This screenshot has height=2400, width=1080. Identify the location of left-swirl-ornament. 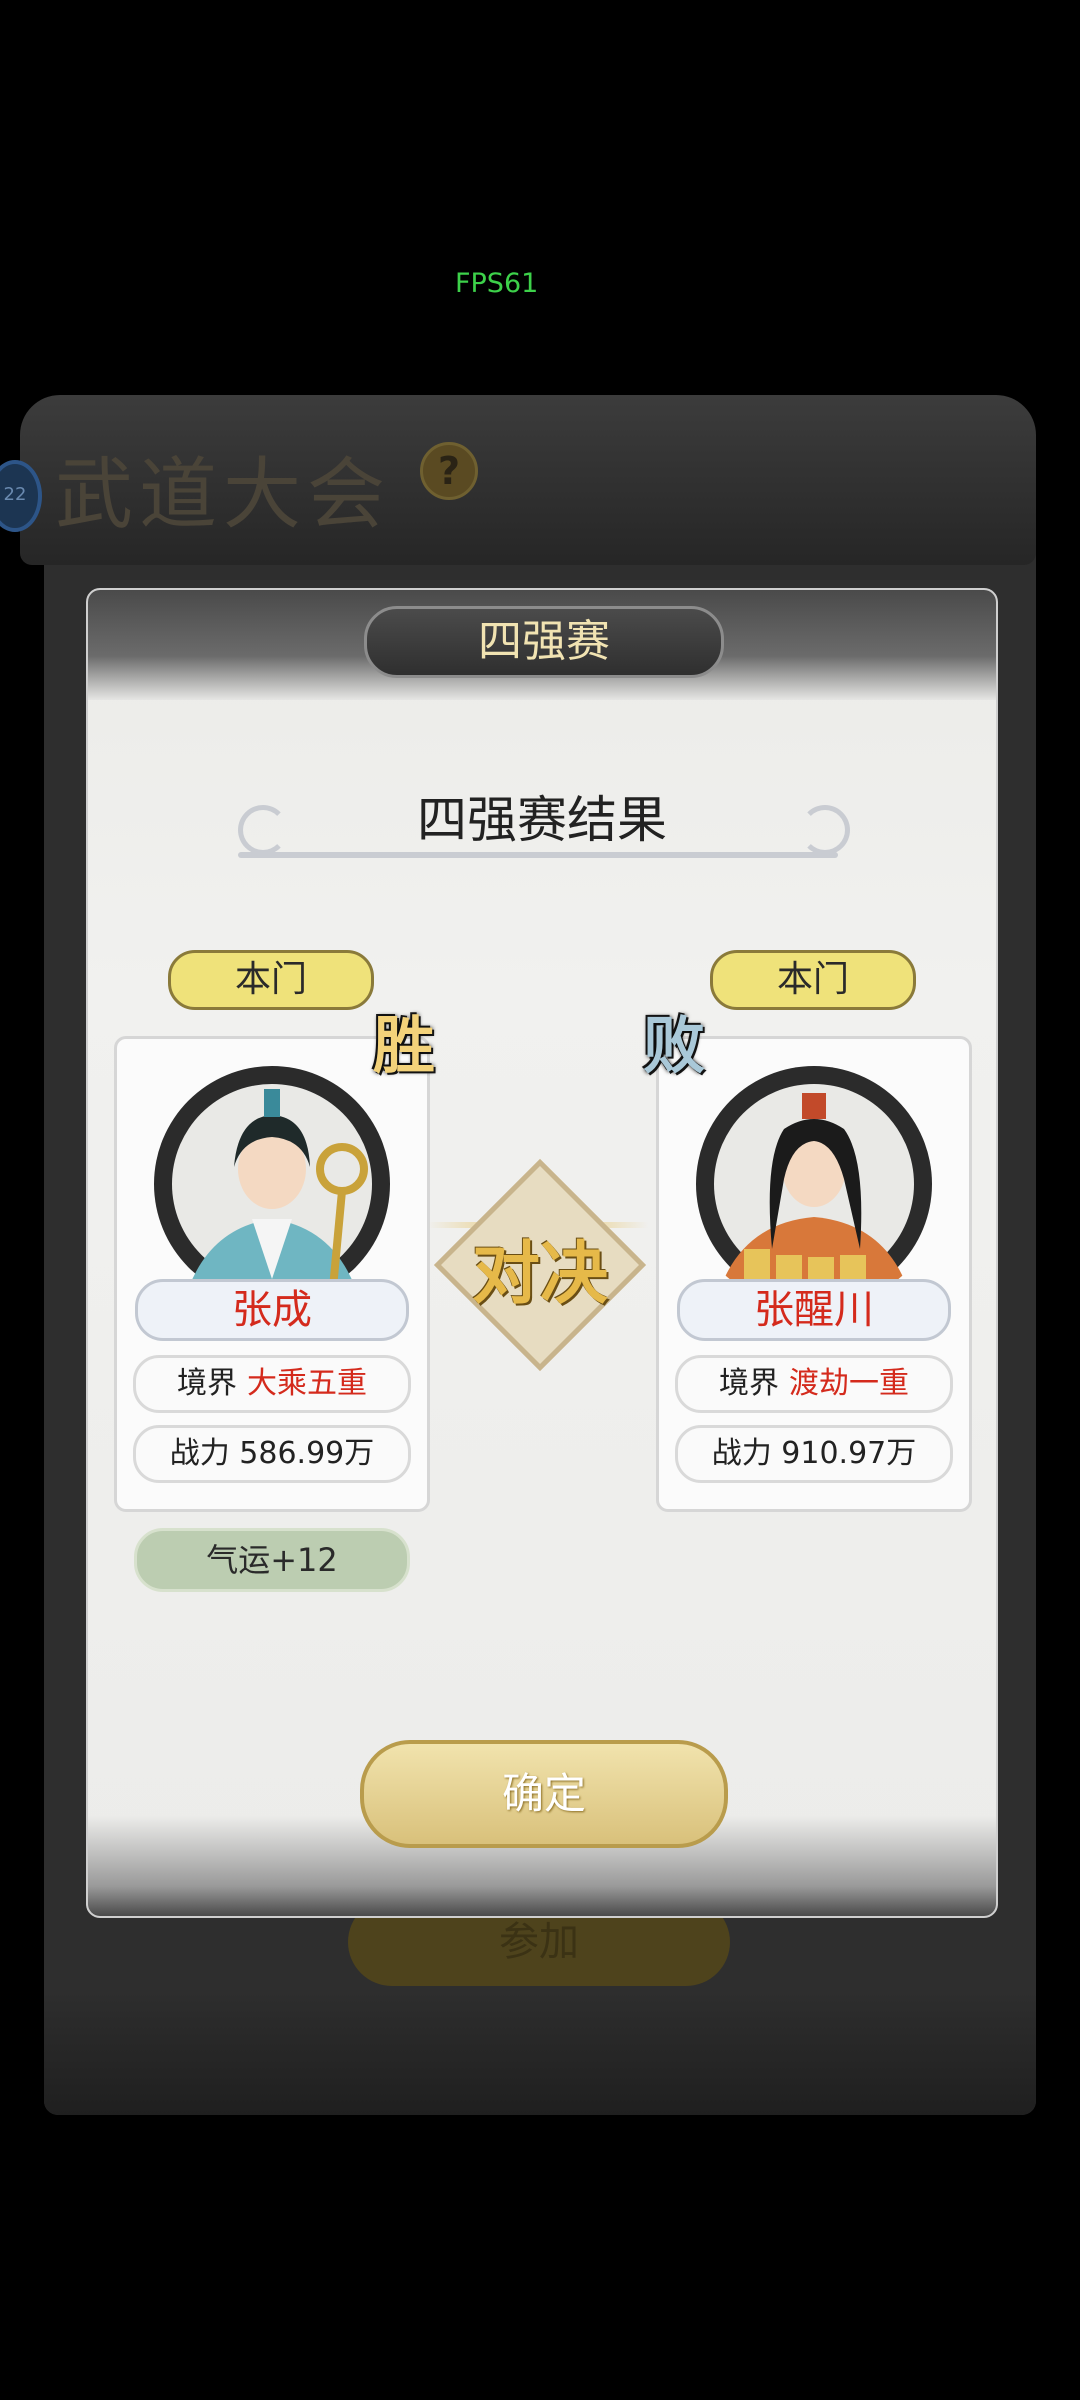
(263, 830).